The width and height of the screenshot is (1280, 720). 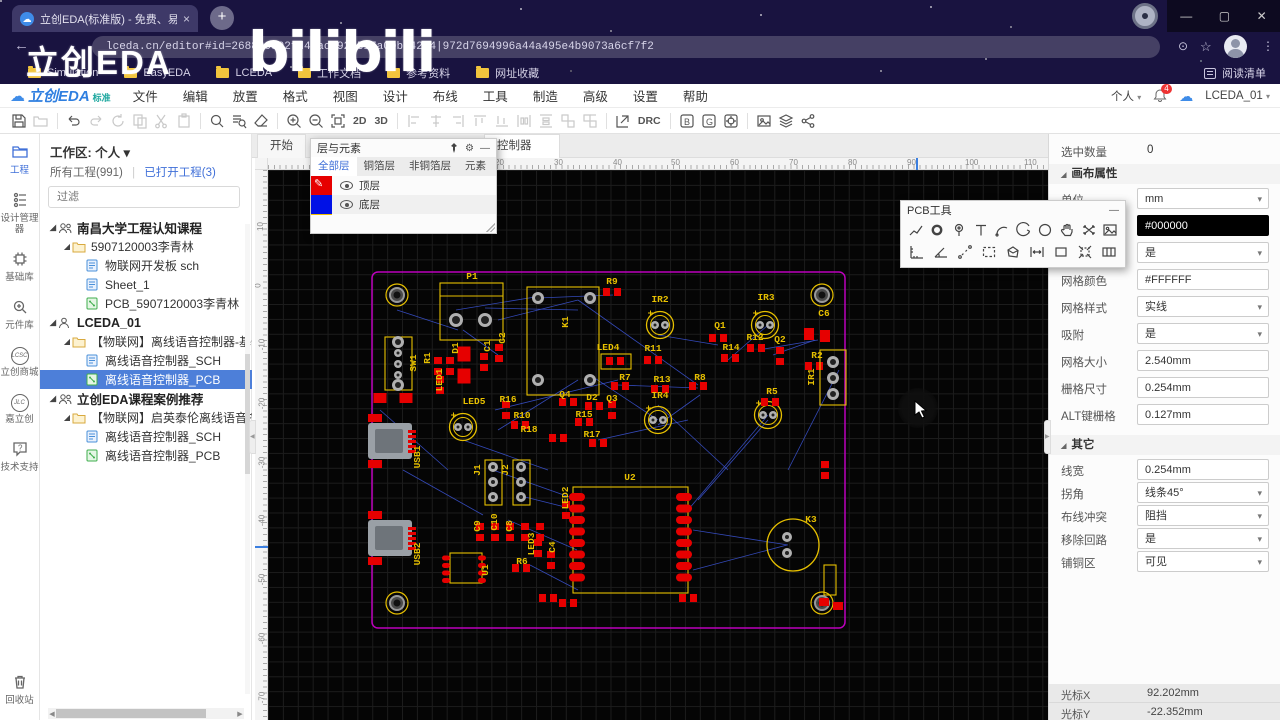 I want to click on rail-item-基础库: 基础库, so click(x=20, y=267).